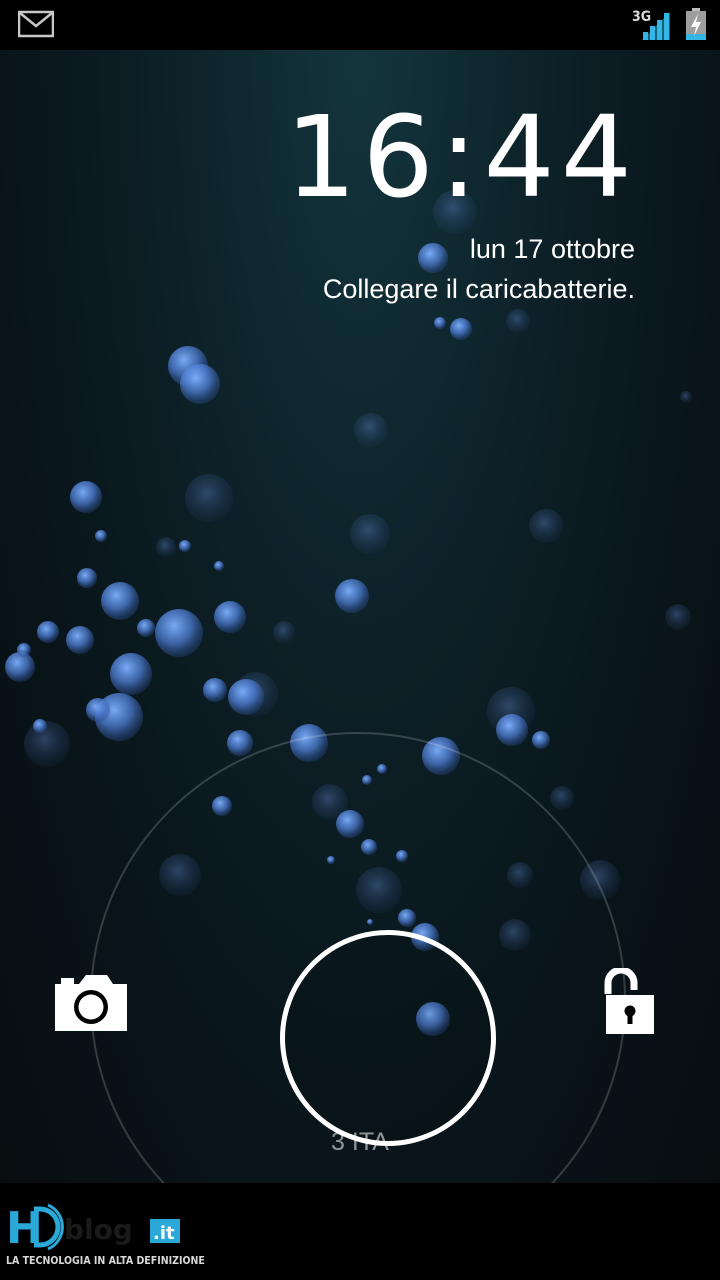 The image size is (720, 1280). What do you see at coordinates (461, 158) in the screenshot?
I see `clock-time: 16:44` at bounding box center [461, 158].